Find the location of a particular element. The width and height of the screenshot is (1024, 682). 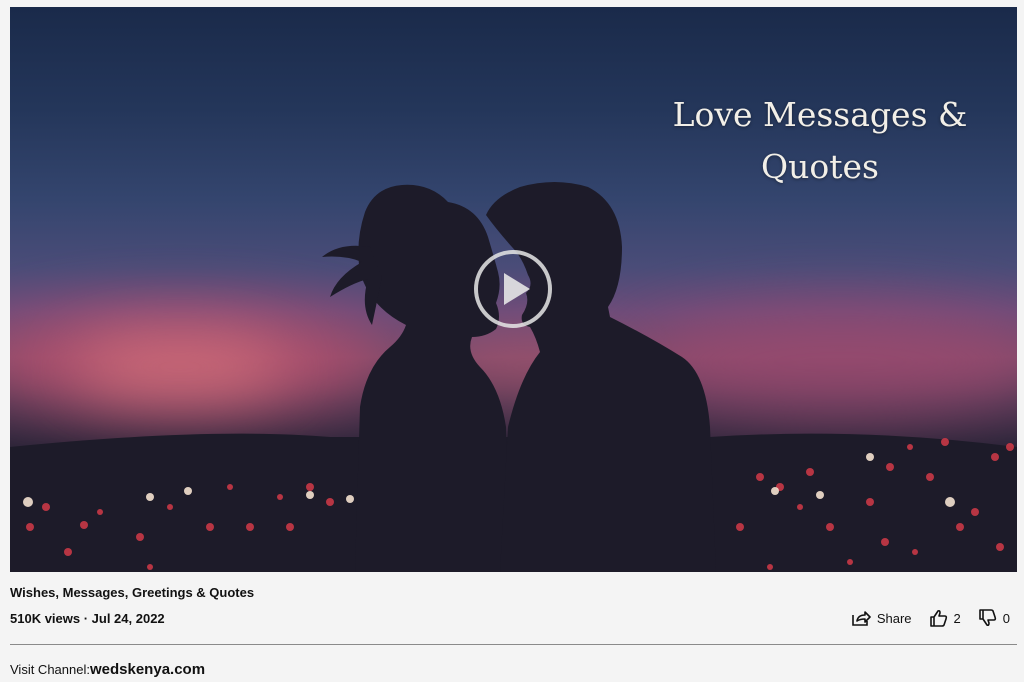

video-overlay-title: Love Messages & Quotes is located at coordinates (820, 141).